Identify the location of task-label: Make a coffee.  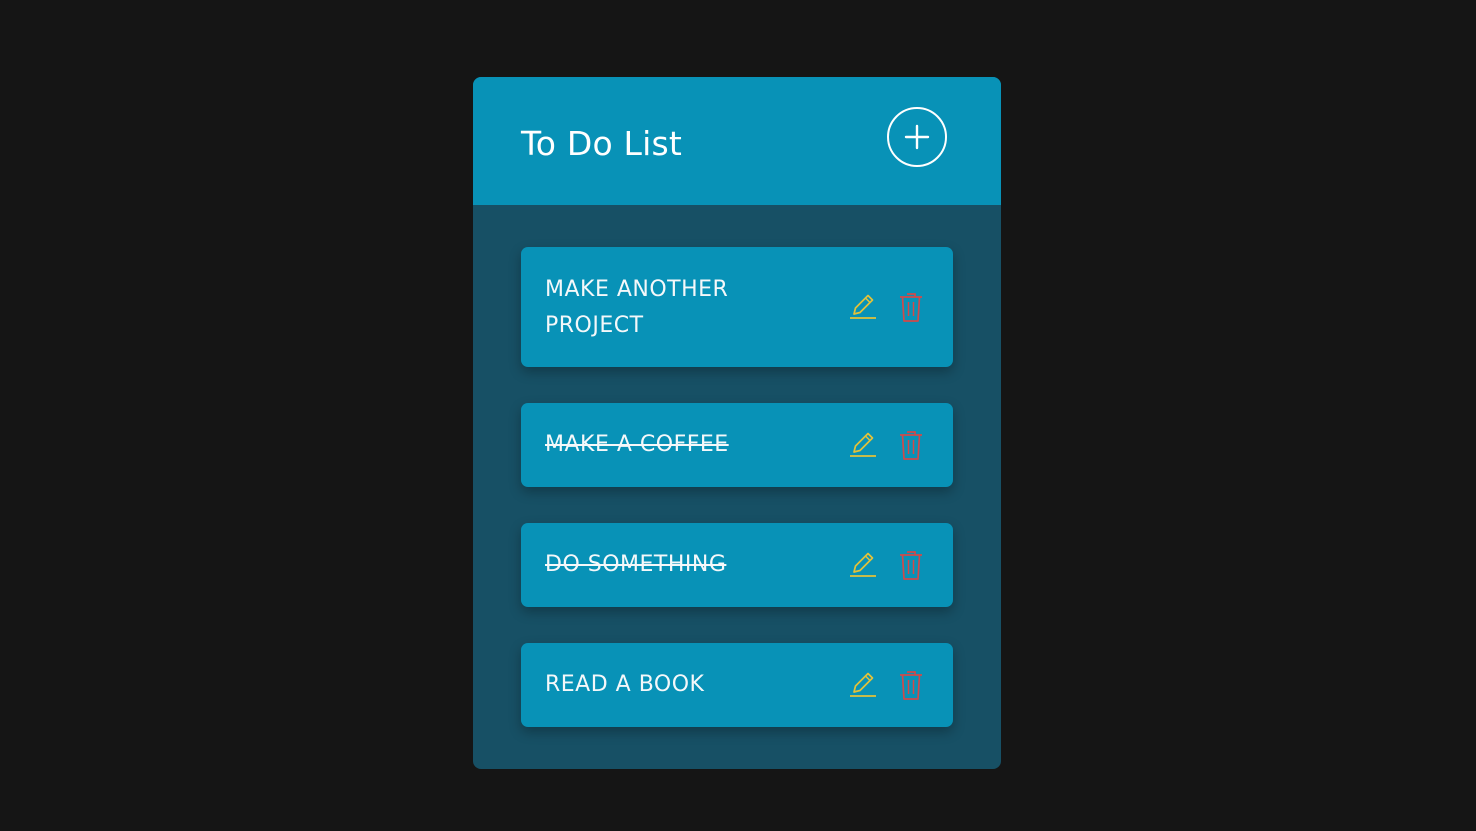
(680, 445).